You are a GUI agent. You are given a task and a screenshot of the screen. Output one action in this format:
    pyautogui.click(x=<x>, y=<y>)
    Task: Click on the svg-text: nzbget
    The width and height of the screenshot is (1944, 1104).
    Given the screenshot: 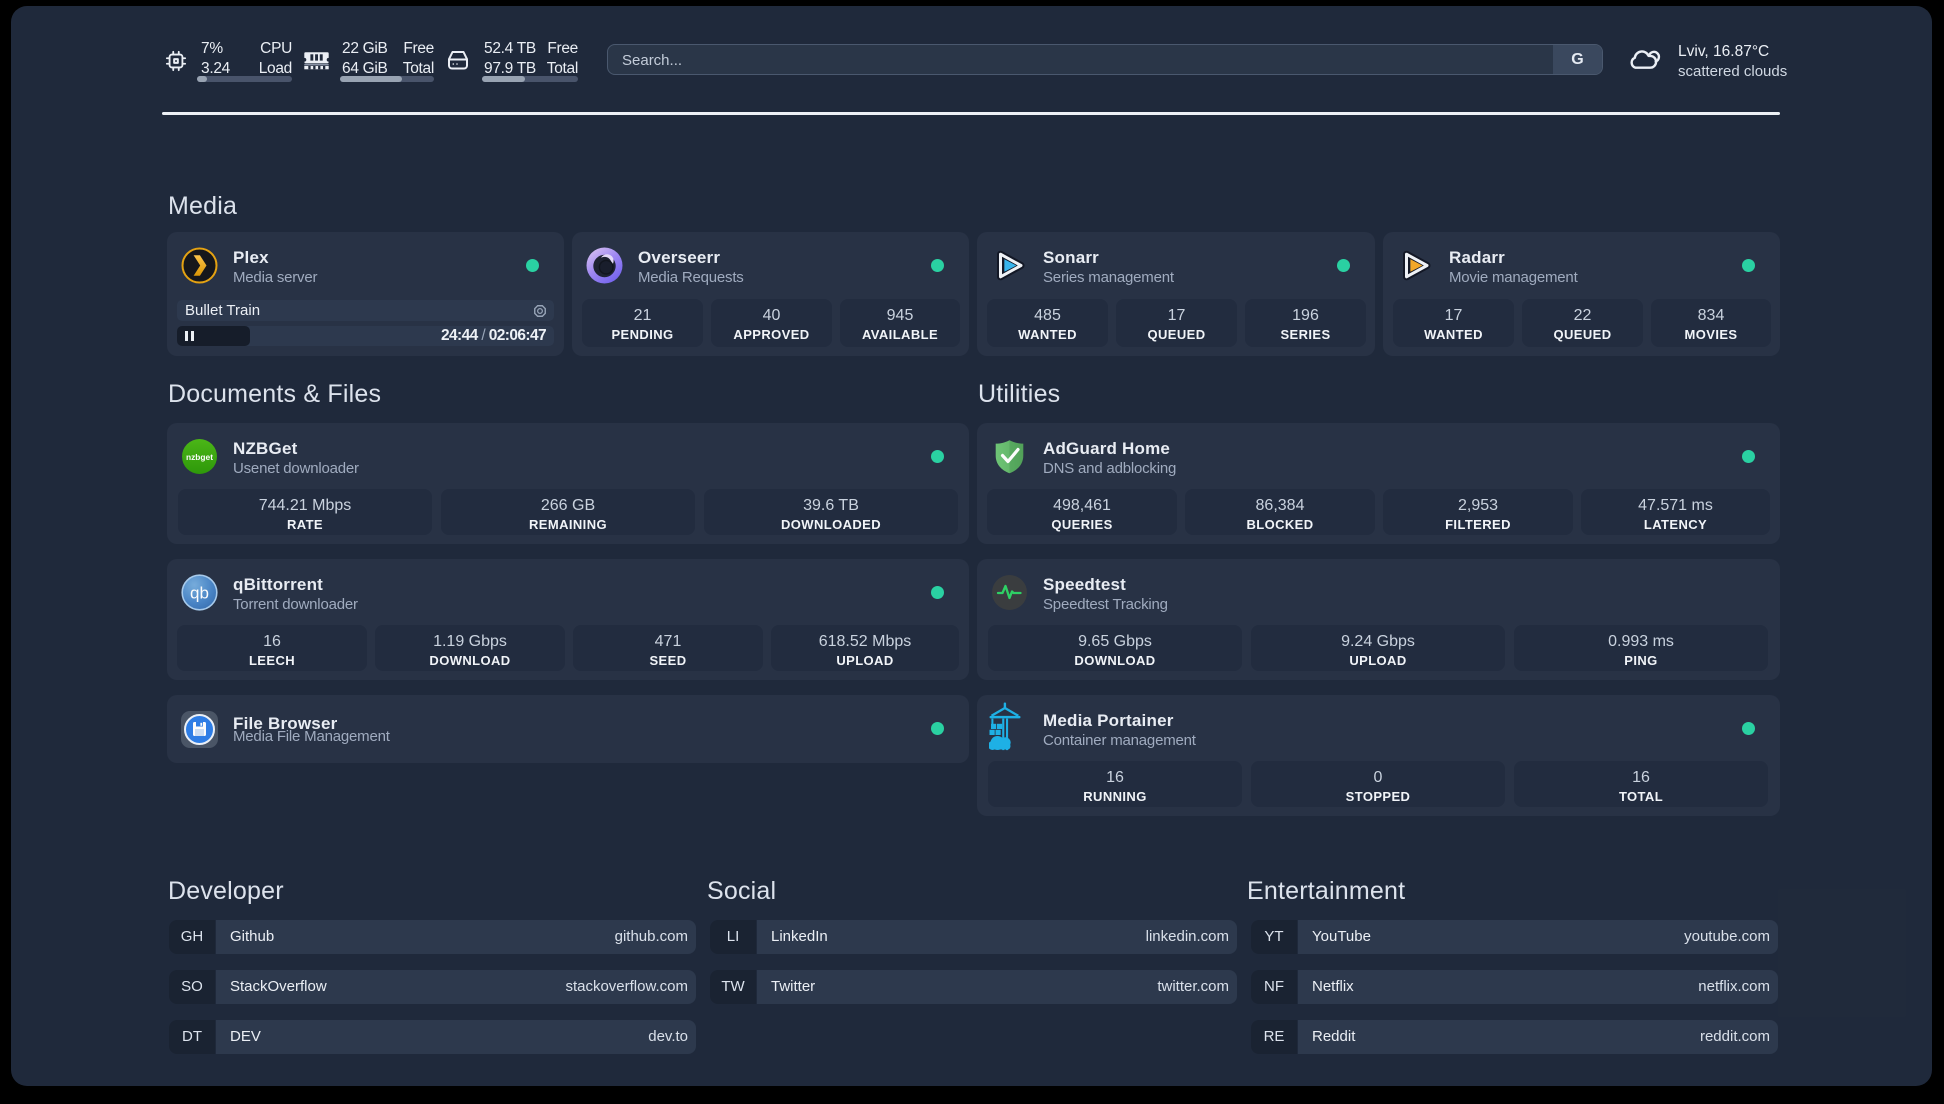 What is the action you would take?
    pyautogui.click(x=199, y=457)
    